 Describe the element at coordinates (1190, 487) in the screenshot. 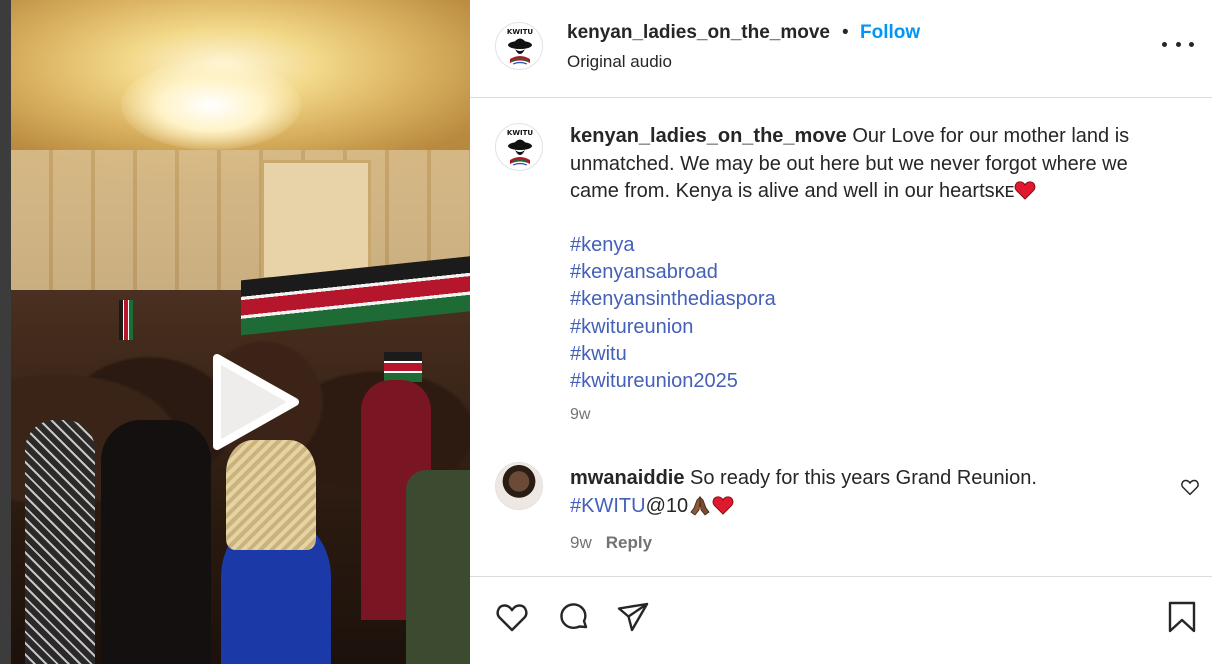

I see `comment-like-heart-icon` at that location.